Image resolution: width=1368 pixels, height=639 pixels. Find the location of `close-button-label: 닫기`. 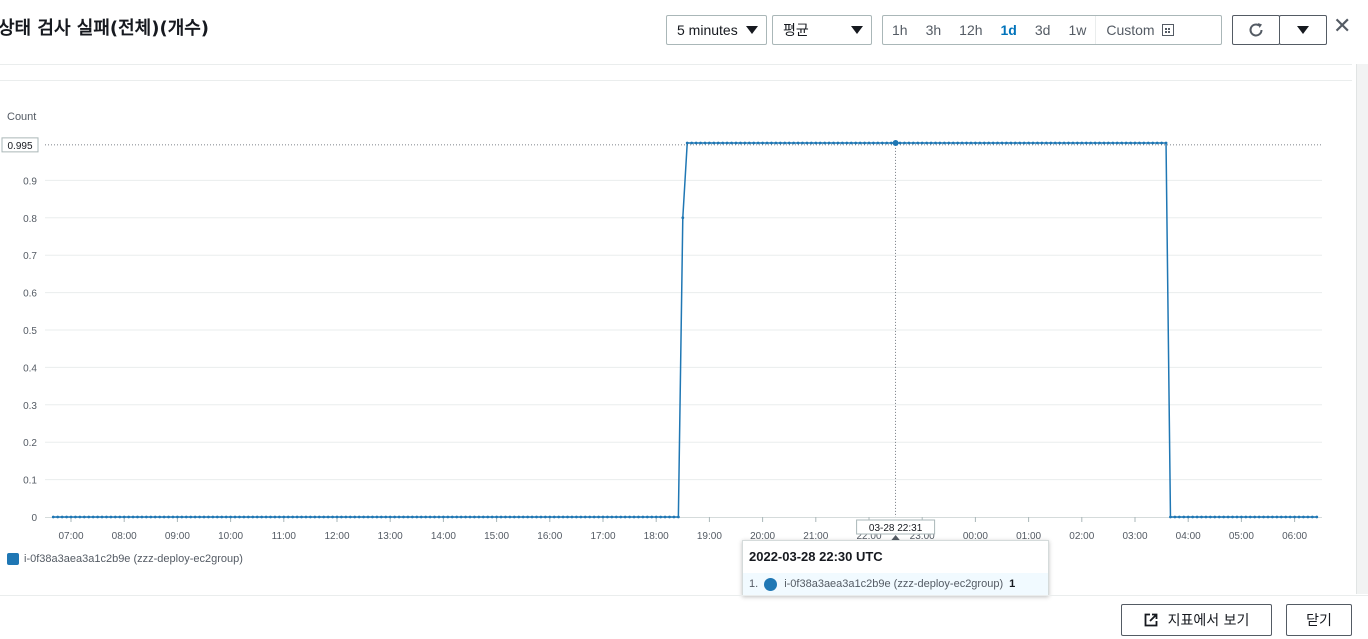

close-button-label: 닫기 is located at coordinates (1319, 621).